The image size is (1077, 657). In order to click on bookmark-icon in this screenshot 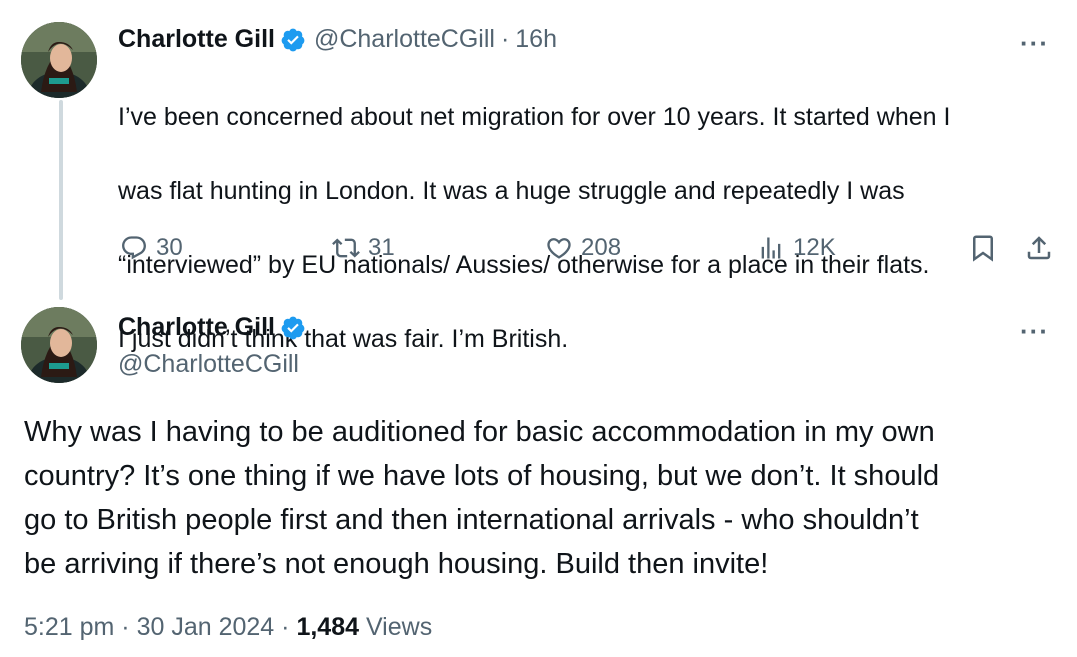, I will do `click(983, 248)`.